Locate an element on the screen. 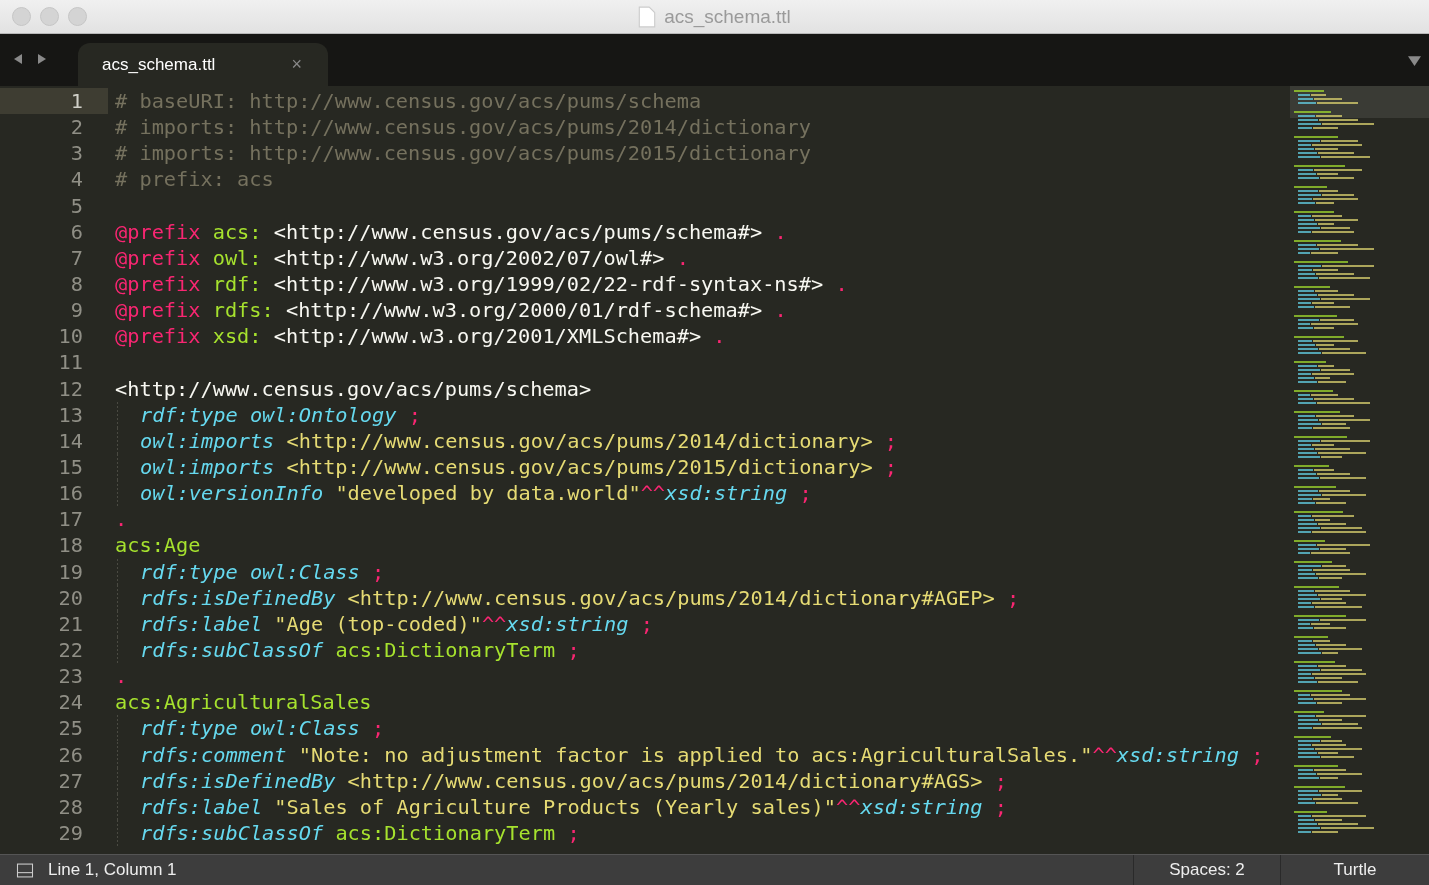  code-line: rdfs:isDefinedBy <http://www.census.gov/acs/pums/2014/dictionary#AGS> ; is located at coordinates (573, 780).